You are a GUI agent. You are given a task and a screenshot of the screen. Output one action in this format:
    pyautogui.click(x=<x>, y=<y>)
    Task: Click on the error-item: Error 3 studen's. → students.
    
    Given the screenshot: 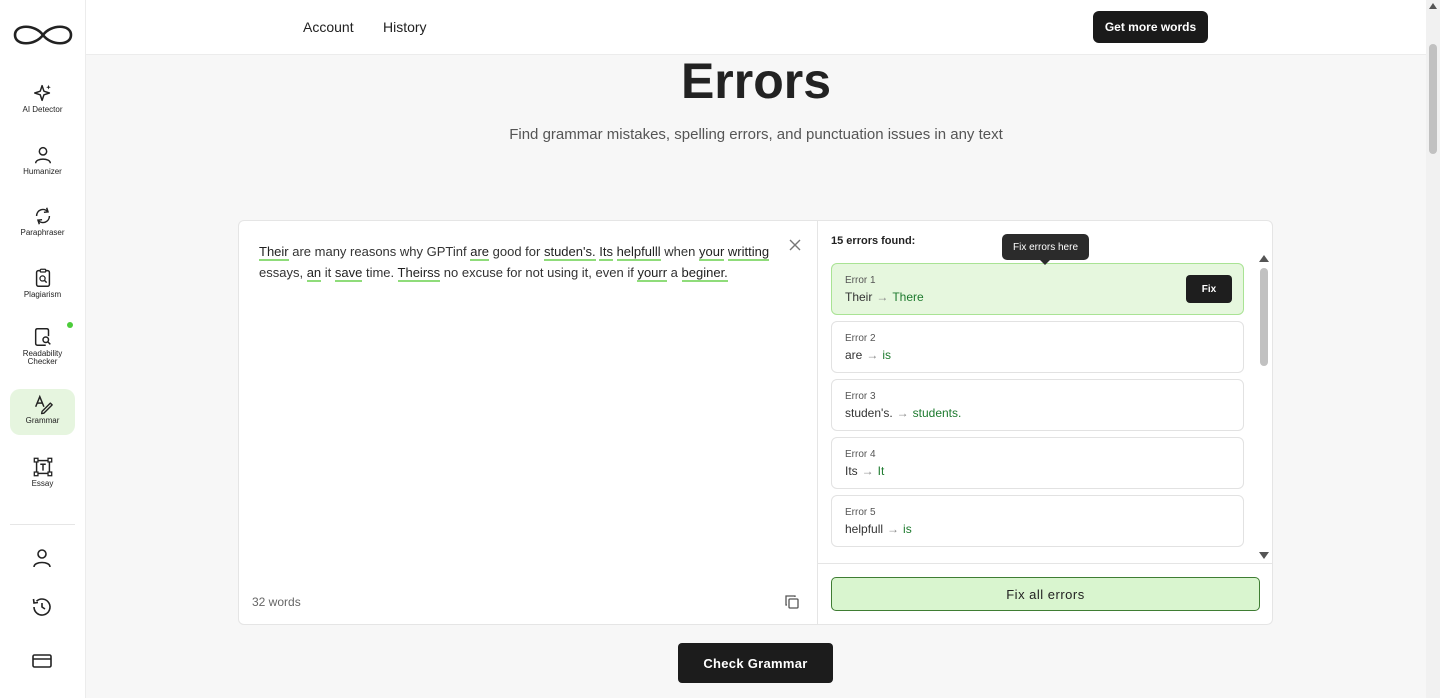 What is the action you would take?
    pyautogui.click(x=1037, y=405)
    